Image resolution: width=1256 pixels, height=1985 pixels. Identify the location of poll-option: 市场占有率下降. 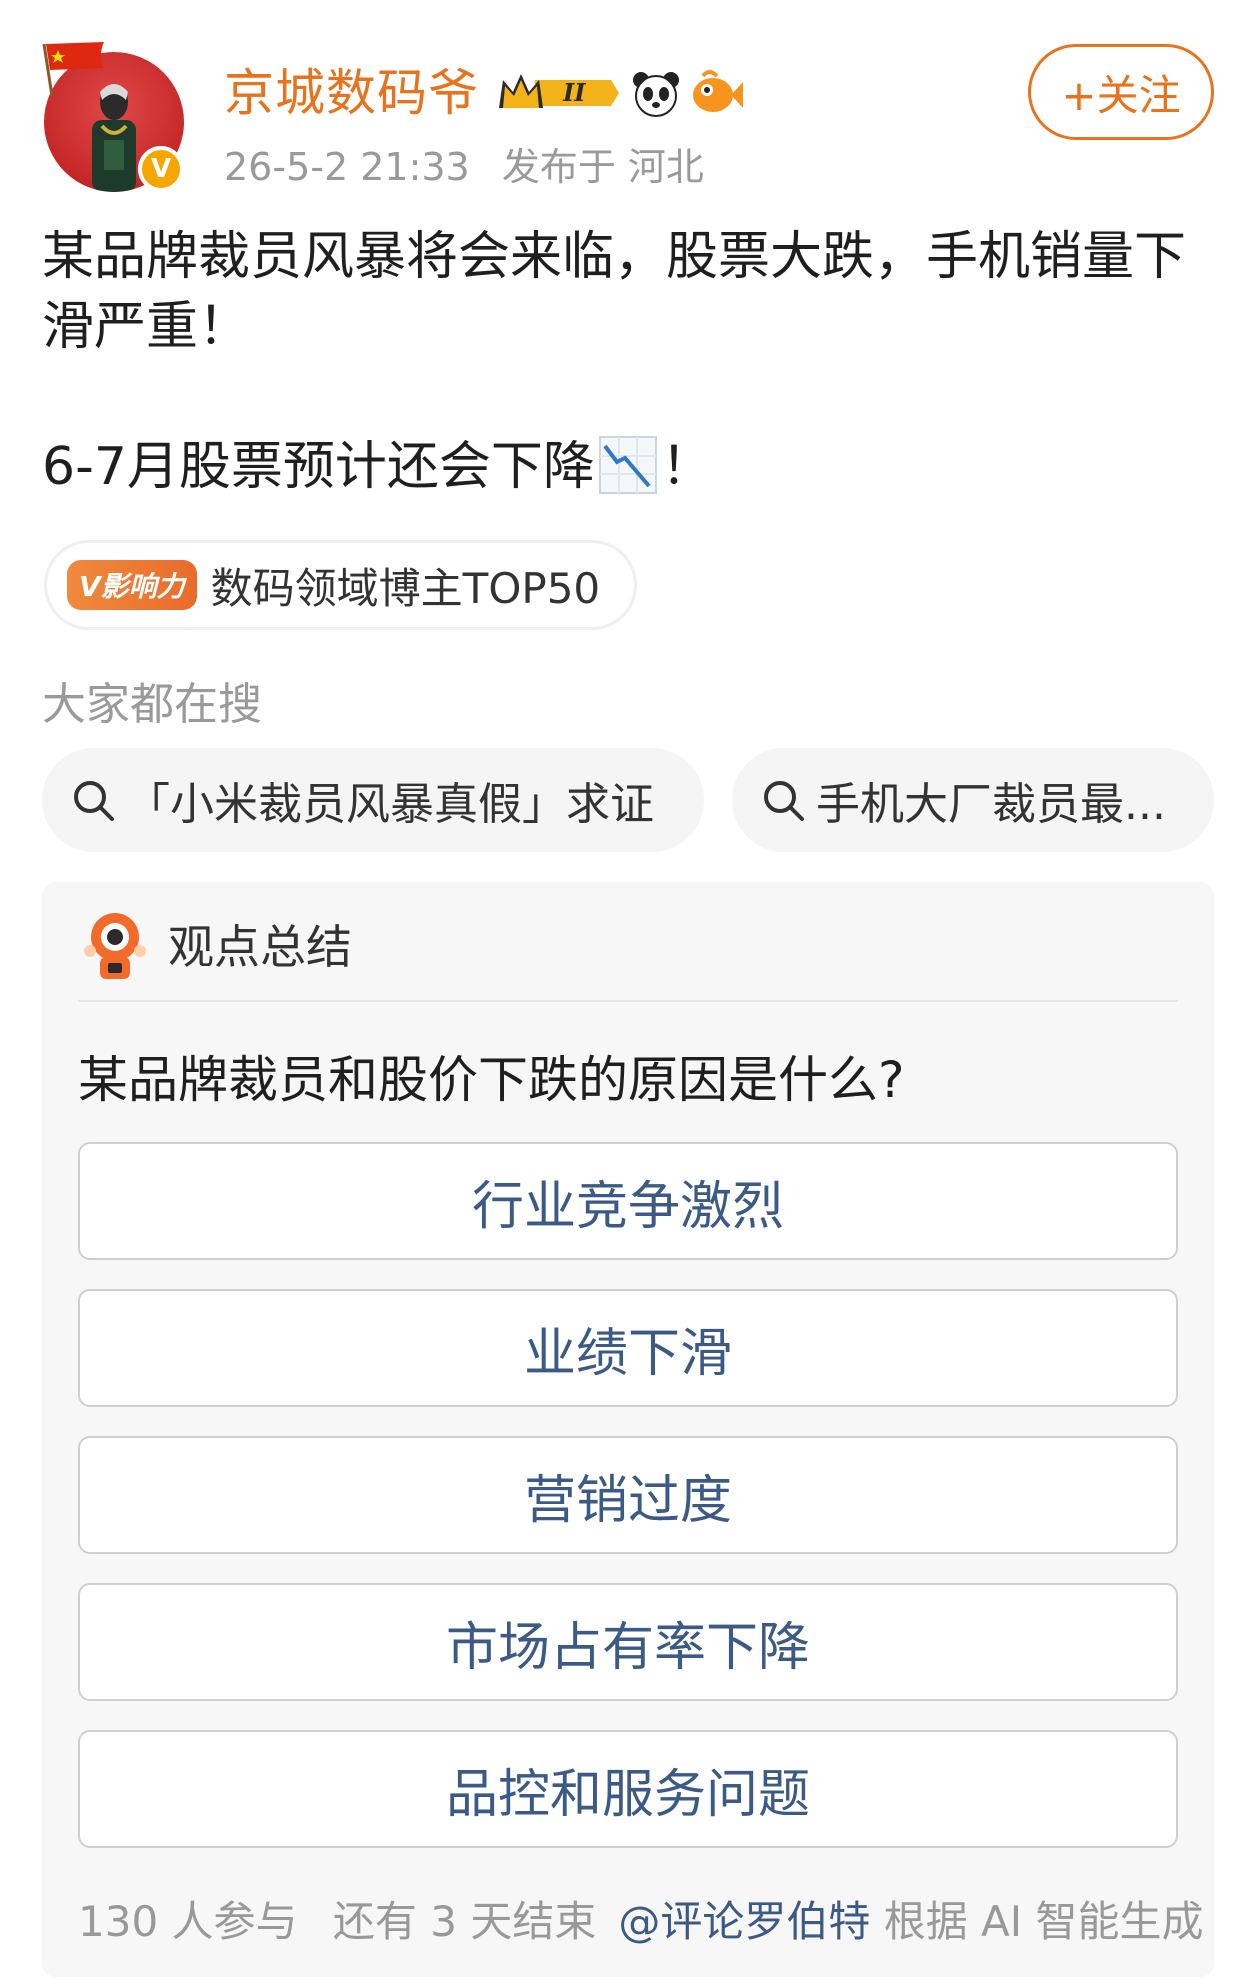
(628, 1642).